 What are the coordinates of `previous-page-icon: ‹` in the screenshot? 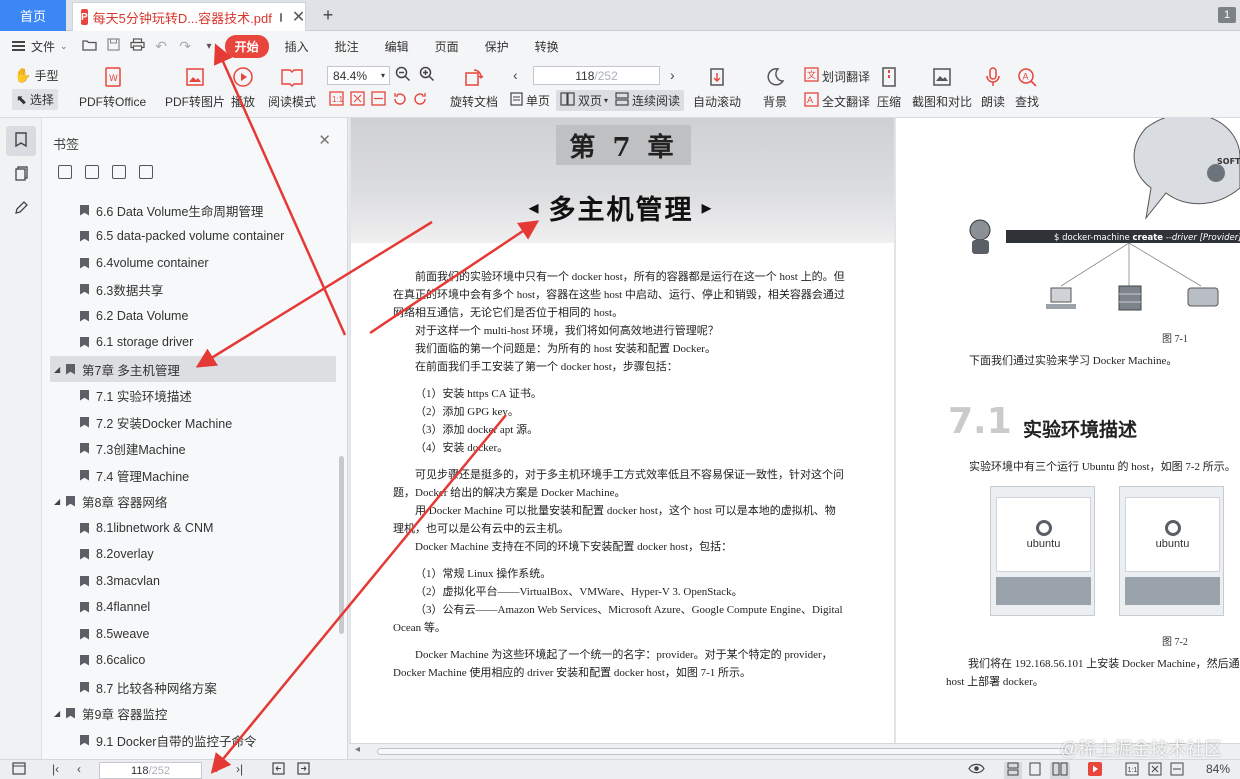 It's located at (79, 769).